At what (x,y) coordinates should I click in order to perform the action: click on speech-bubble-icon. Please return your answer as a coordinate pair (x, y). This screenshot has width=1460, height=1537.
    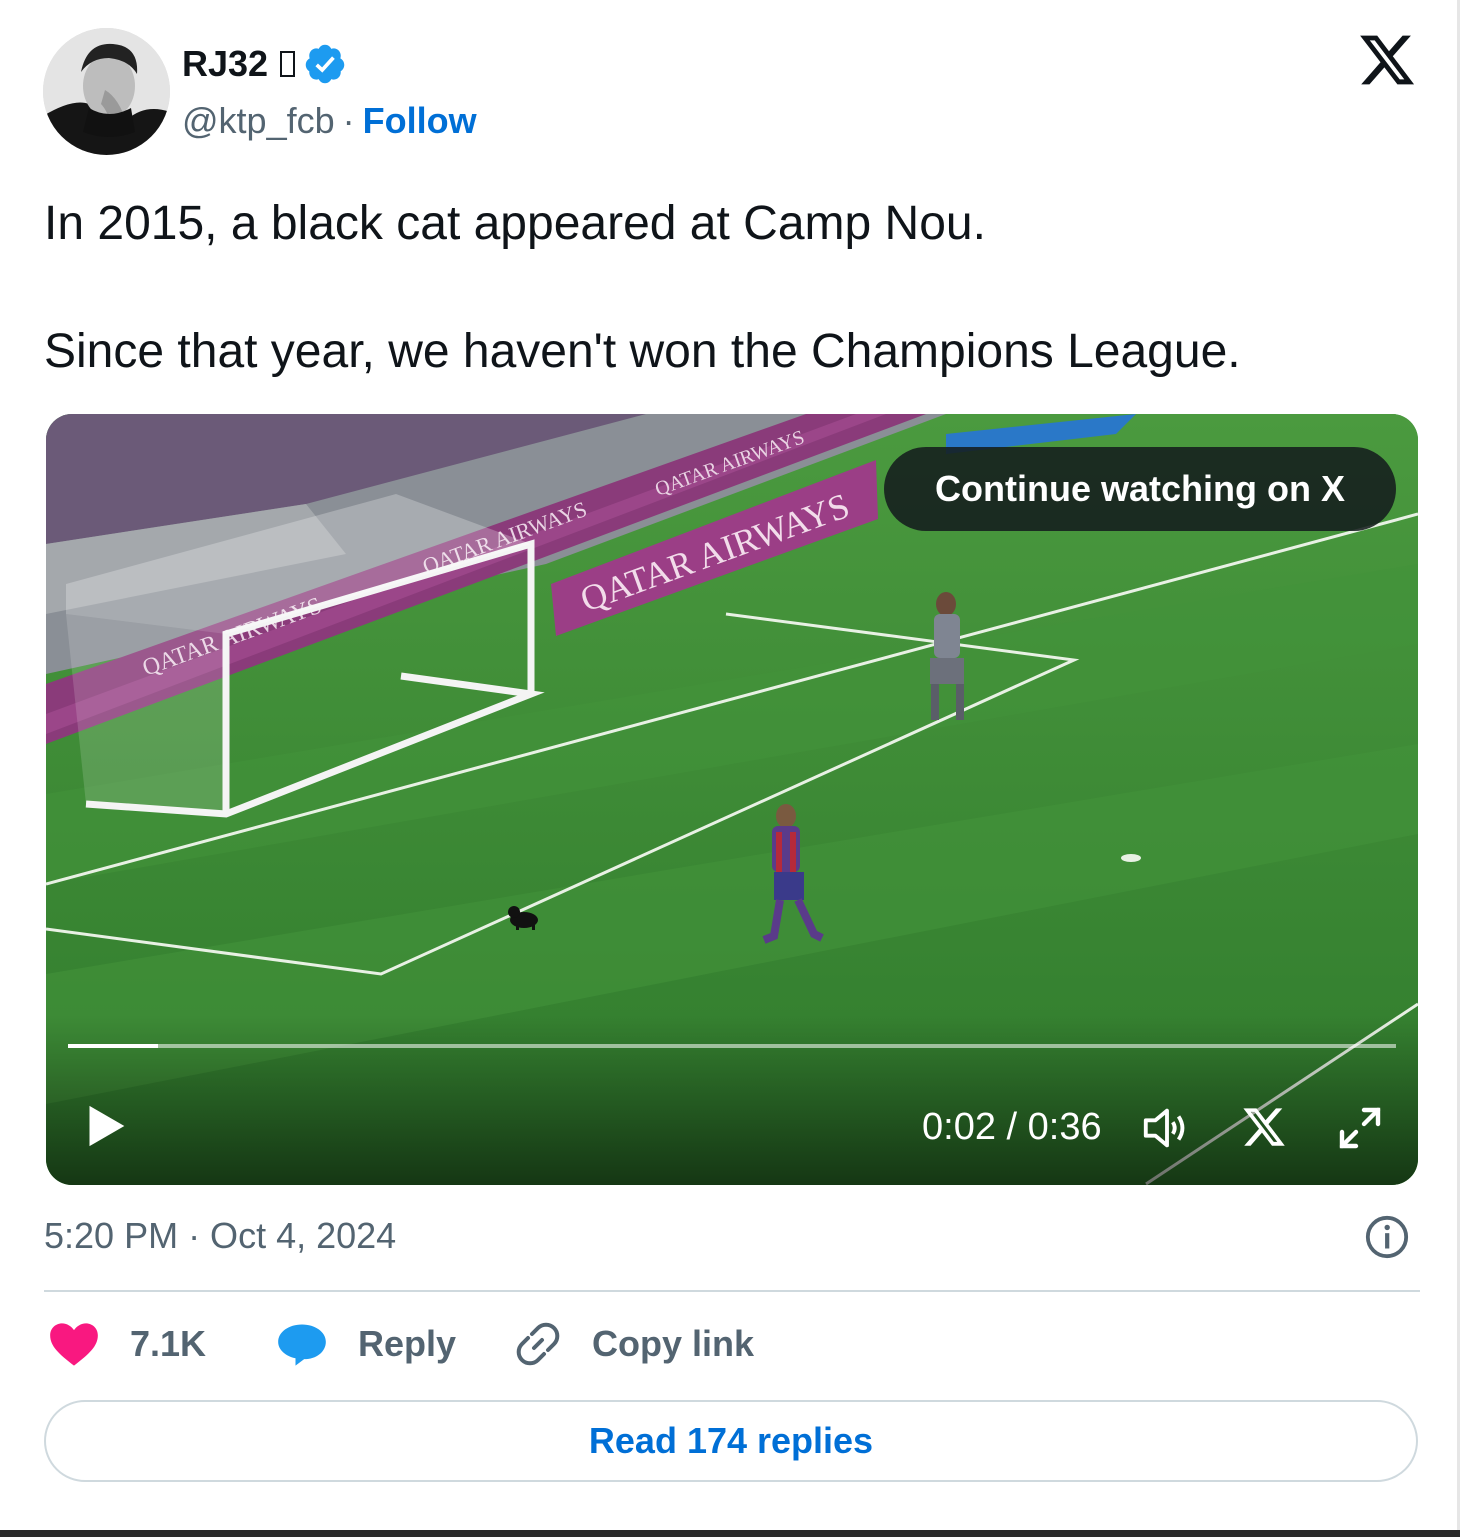
    Looking at the image, I should click on (302, 1345).